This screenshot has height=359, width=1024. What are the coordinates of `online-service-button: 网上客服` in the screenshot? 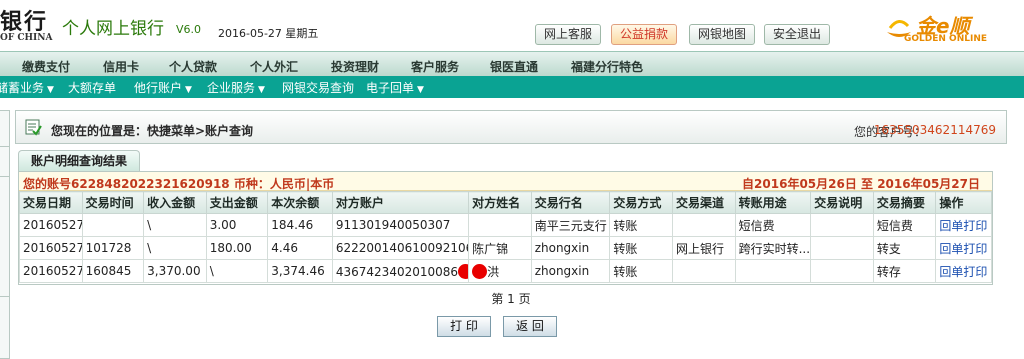 It's located at (568, 34).